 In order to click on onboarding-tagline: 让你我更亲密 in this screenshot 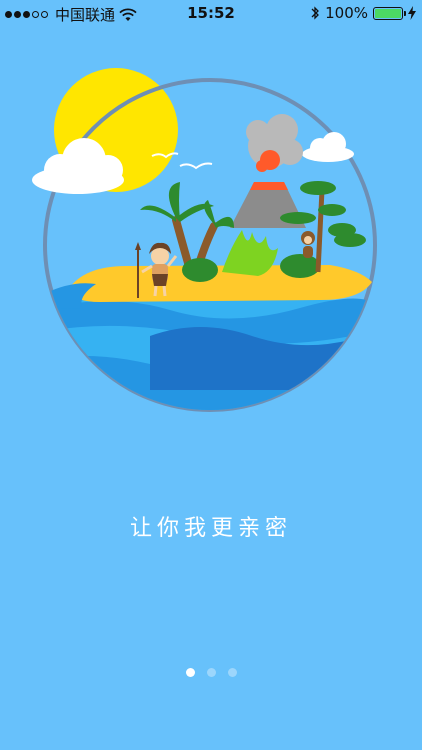, I will do `click(210, 528)`.